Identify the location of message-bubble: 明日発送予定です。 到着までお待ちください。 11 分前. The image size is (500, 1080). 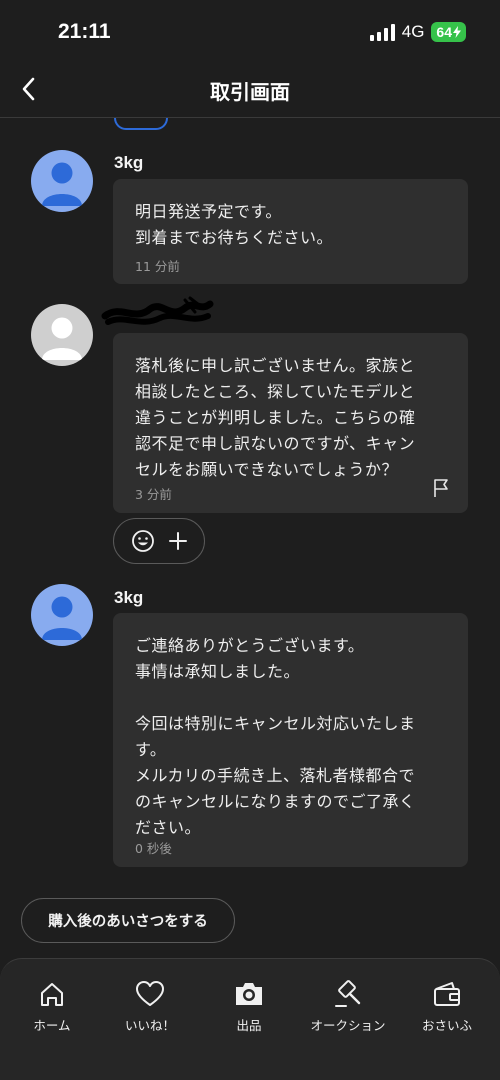
(290, 231).